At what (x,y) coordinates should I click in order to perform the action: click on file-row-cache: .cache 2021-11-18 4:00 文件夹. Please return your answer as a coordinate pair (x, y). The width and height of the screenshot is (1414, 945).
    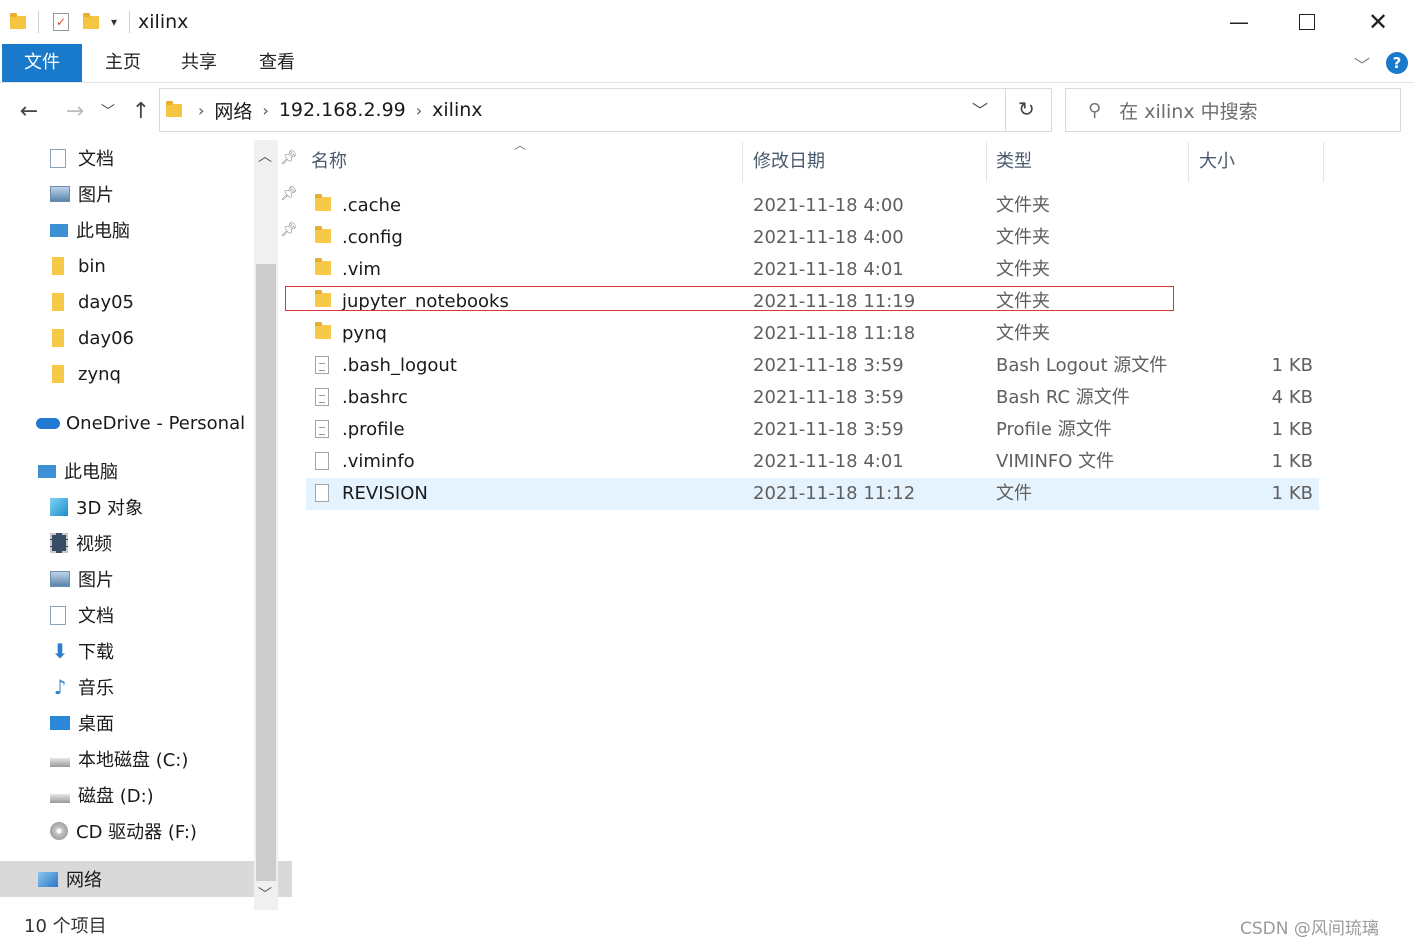
    Looking at the image, I should click on (812, 206).